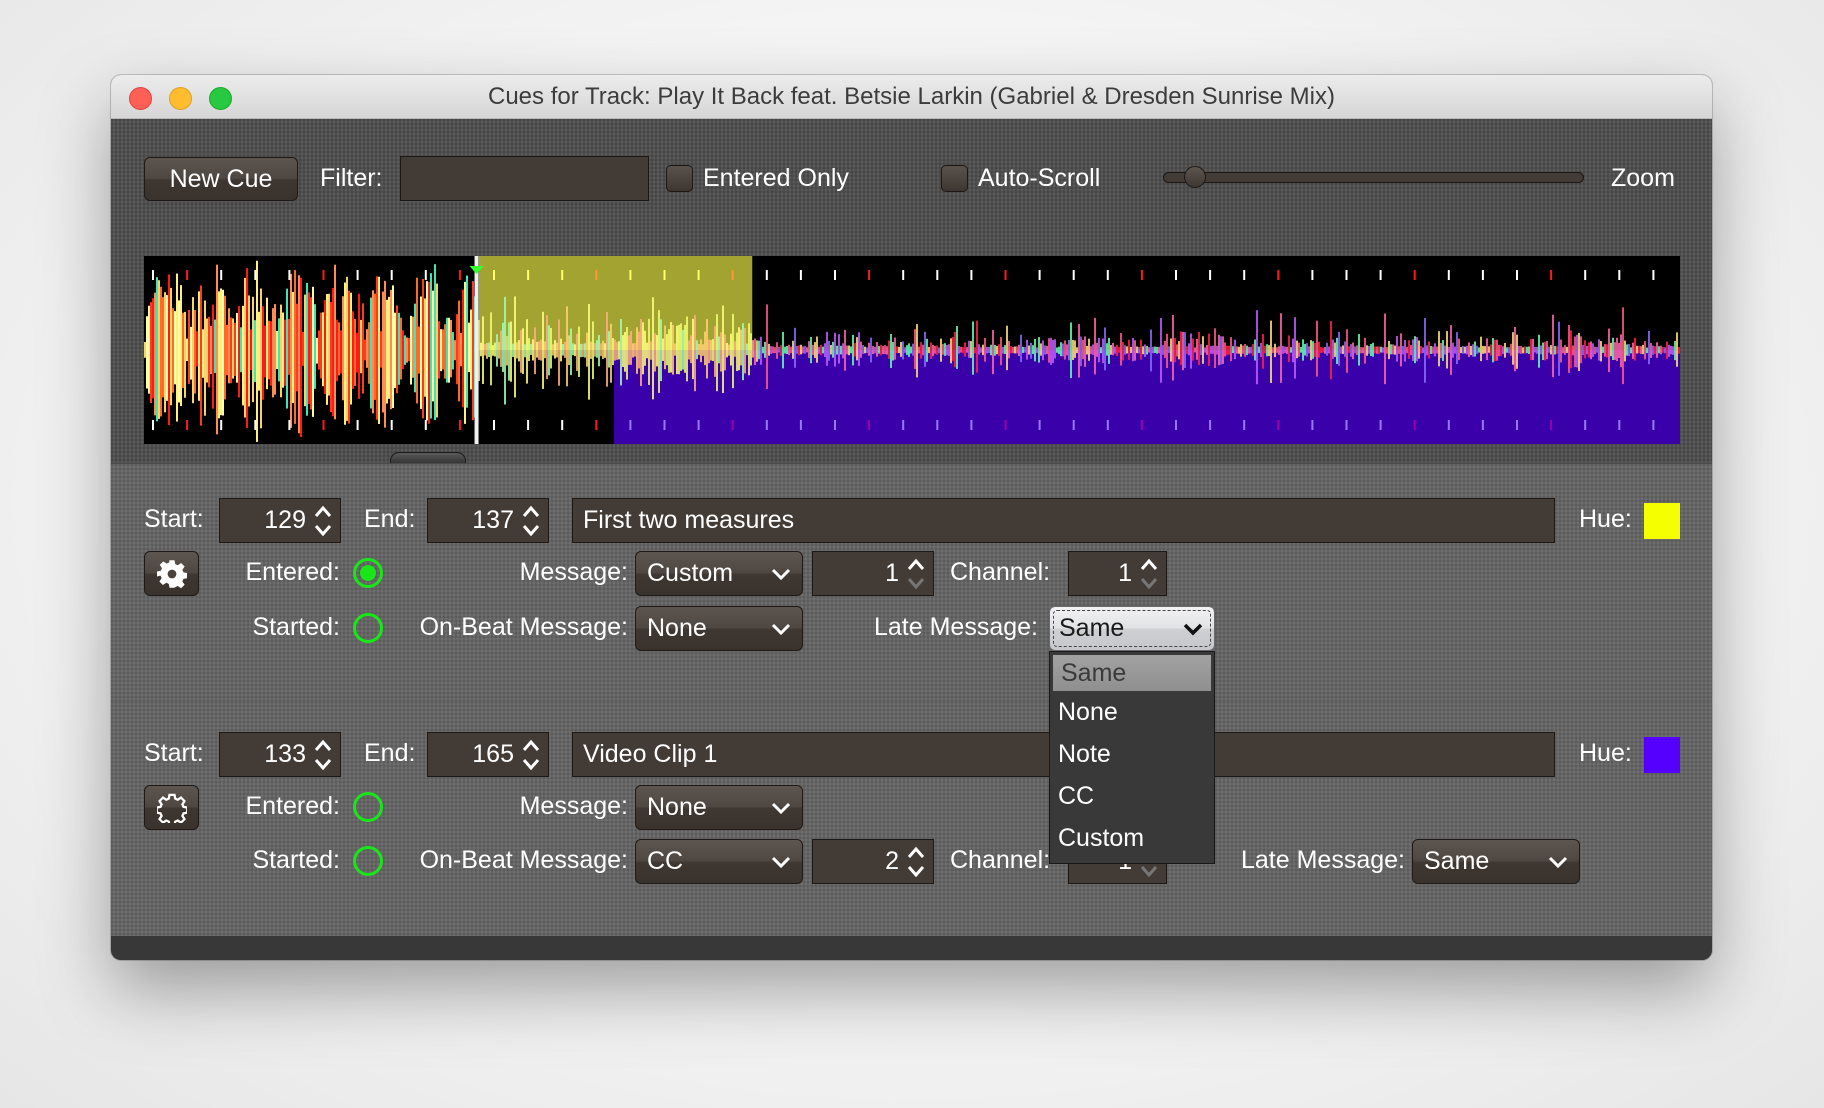 The image size is (1824, 1108). What do you see at coordinates (488, 754) in the screenshot?
I see `end-spinner: 165` at bounding box center [488, 754].